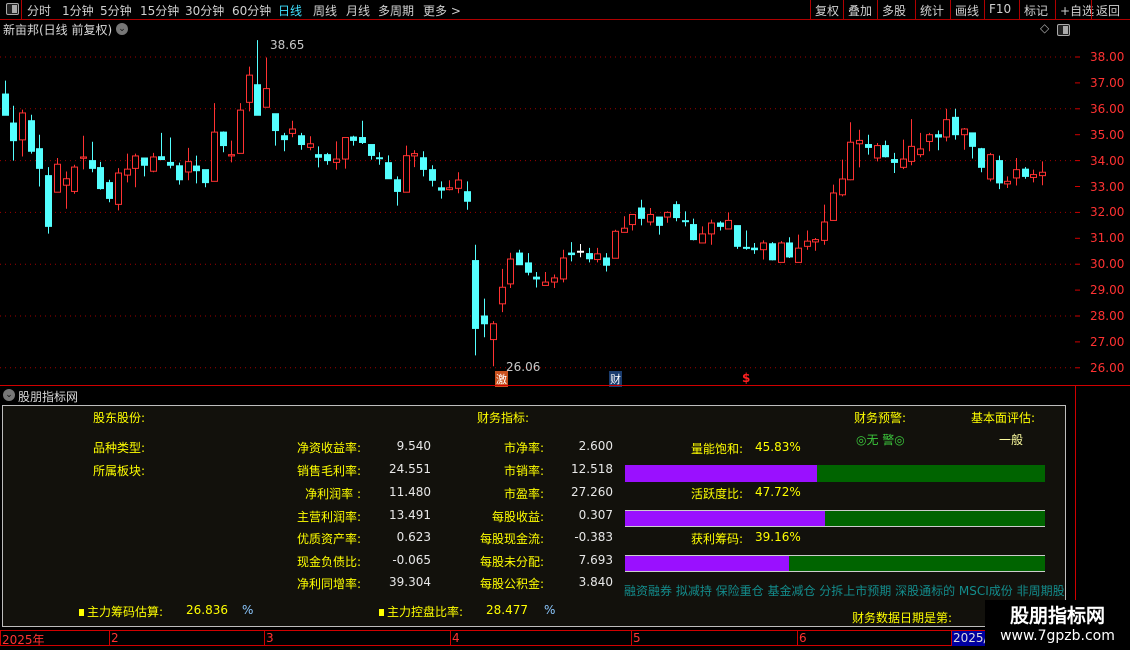 The image size is (1130, 650). Describe the element at coordinates (778, 447) in the screenshot. I see `bar-value: 45.83%` at that location.